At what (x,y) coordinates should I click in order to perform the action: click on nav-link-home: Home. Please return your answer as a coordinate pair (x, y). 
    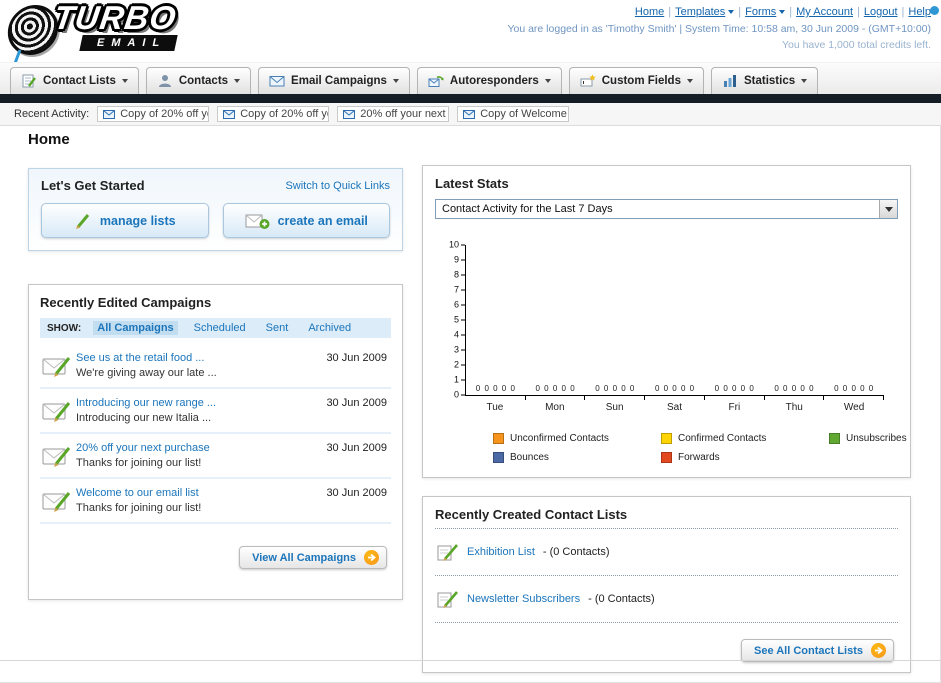
    Looking at the image, I should click on (649, 12).